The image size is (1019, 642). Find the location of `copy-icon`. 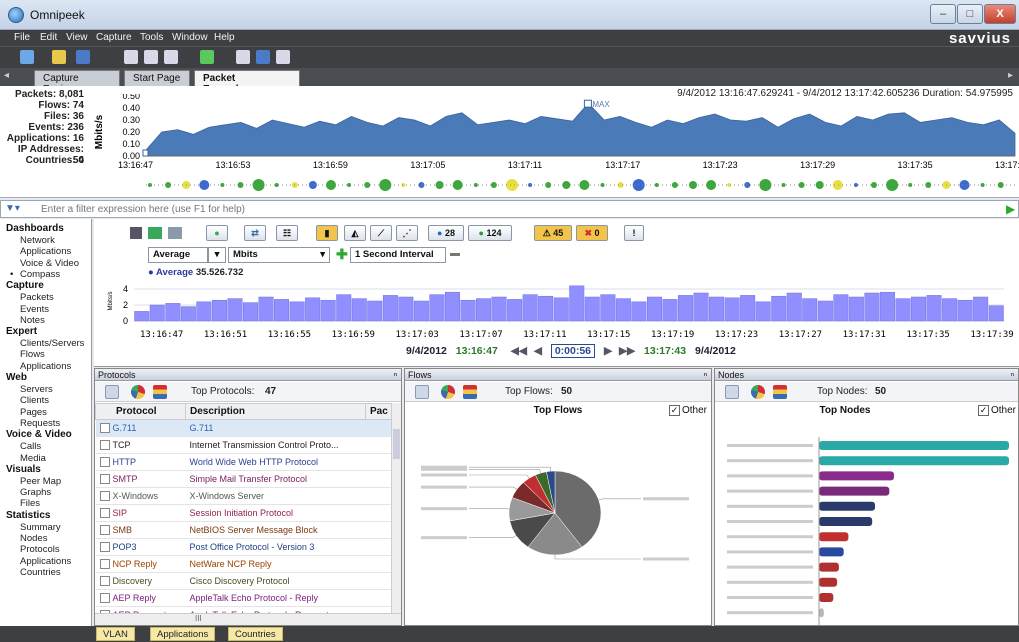

copy-icon is located at coordinates (151, 57).